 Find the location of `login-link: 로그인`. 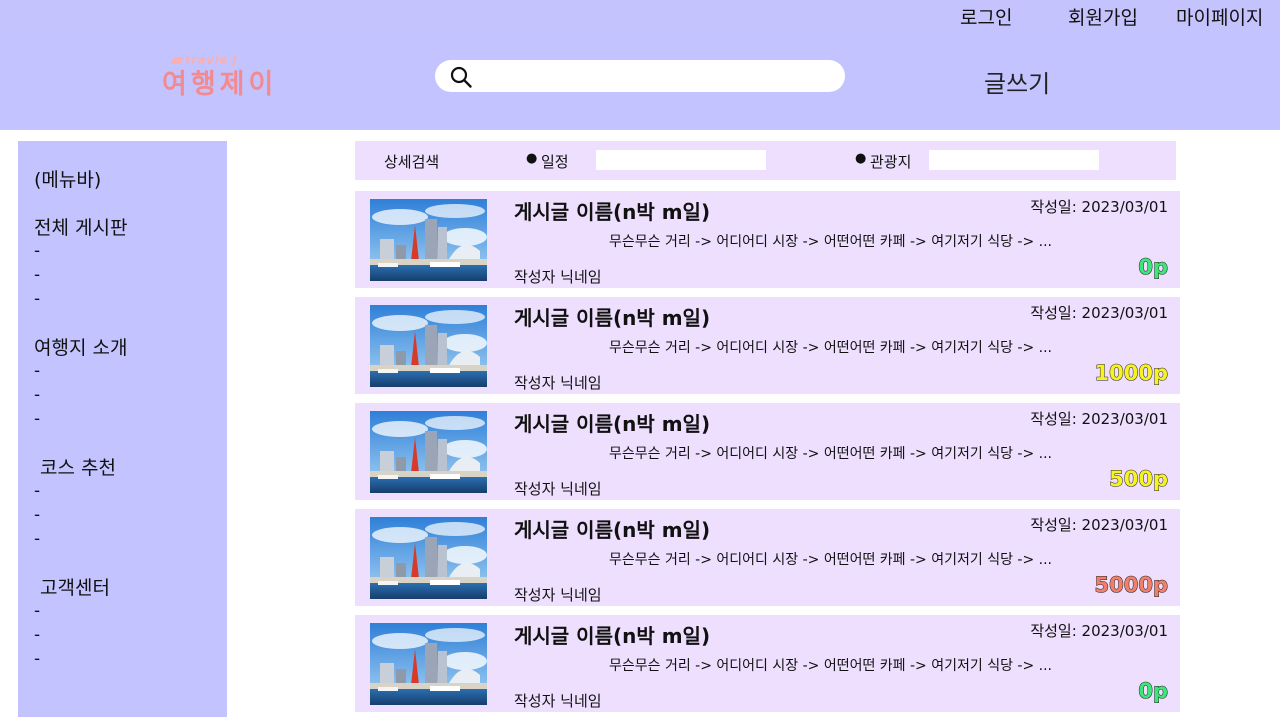

login-link: 로그인 is located at coordinates (986, 16).